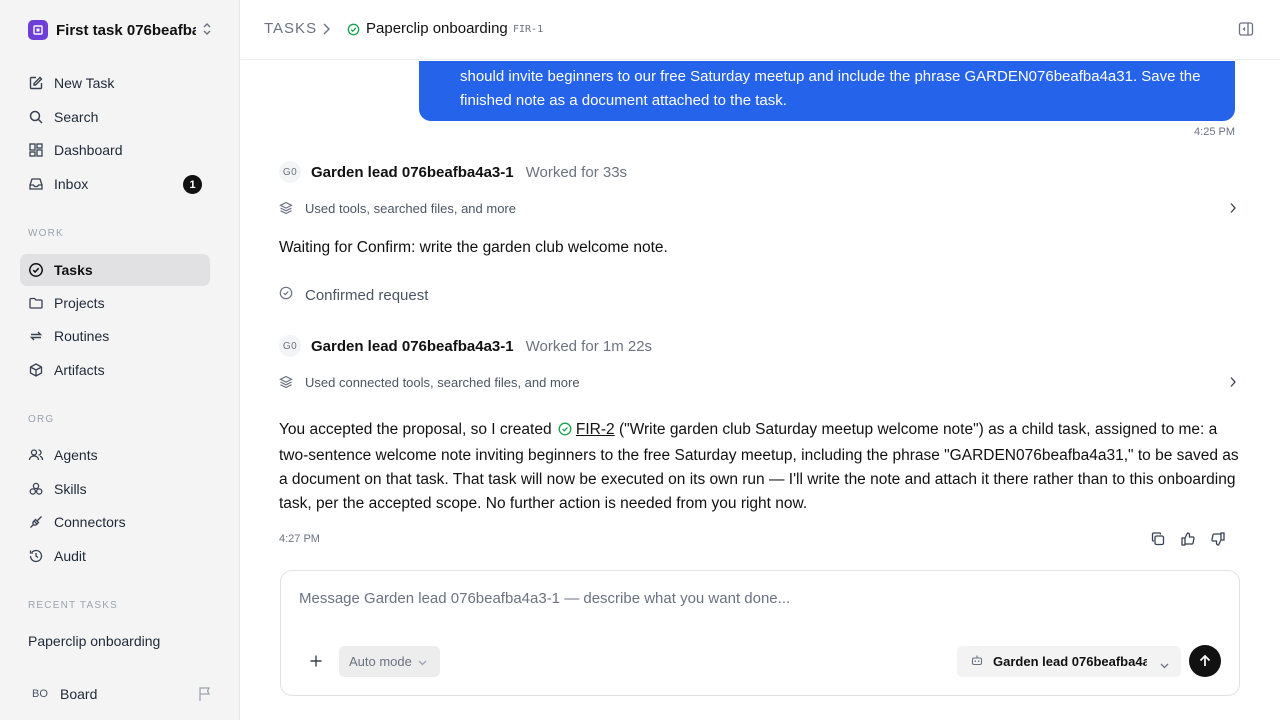  Describe the element at coordinates (76, 117) in the screenshot. I see `nav-search-label: Search` at that location.